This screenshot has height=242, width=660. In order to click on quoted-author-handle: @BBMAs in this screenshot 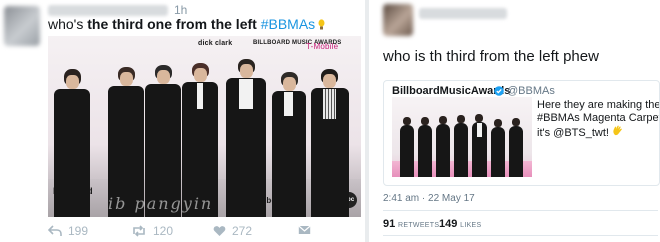, I will do `click(531, 91)`.